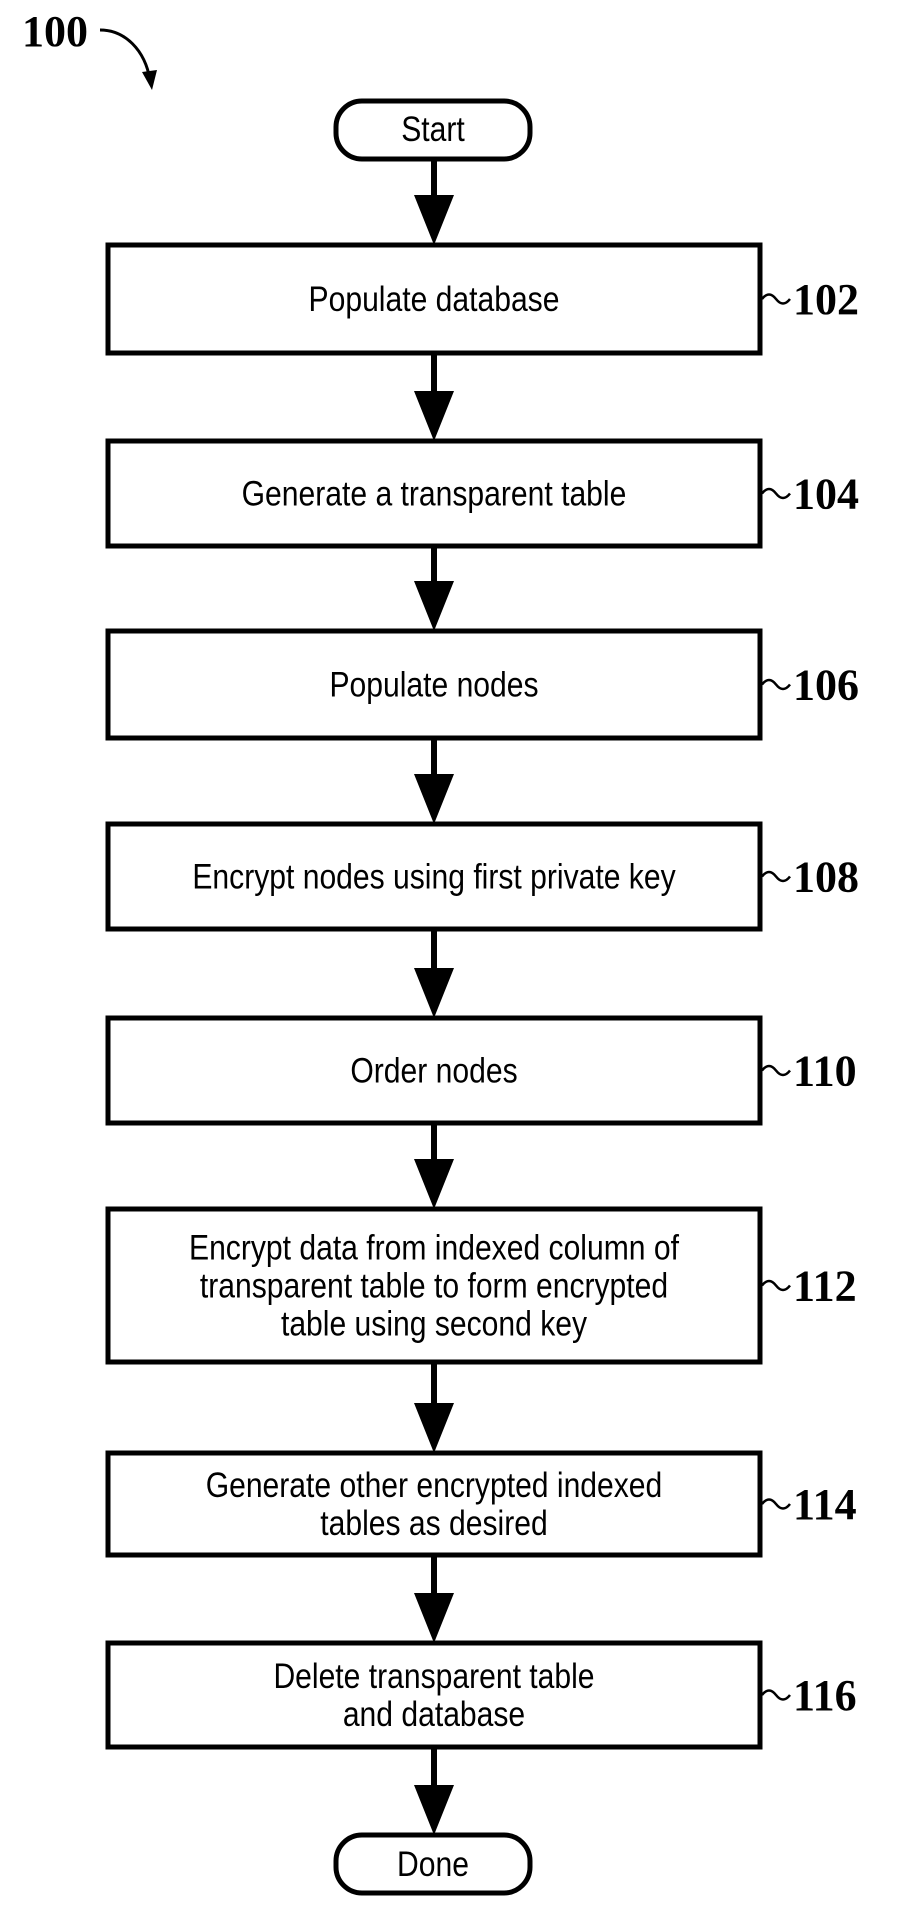  What do you see at coordinates (434, 1485) in the screenshot?
I see `step-label-line: Generate other encrypted indexed` at bounding box center [434, 1485].